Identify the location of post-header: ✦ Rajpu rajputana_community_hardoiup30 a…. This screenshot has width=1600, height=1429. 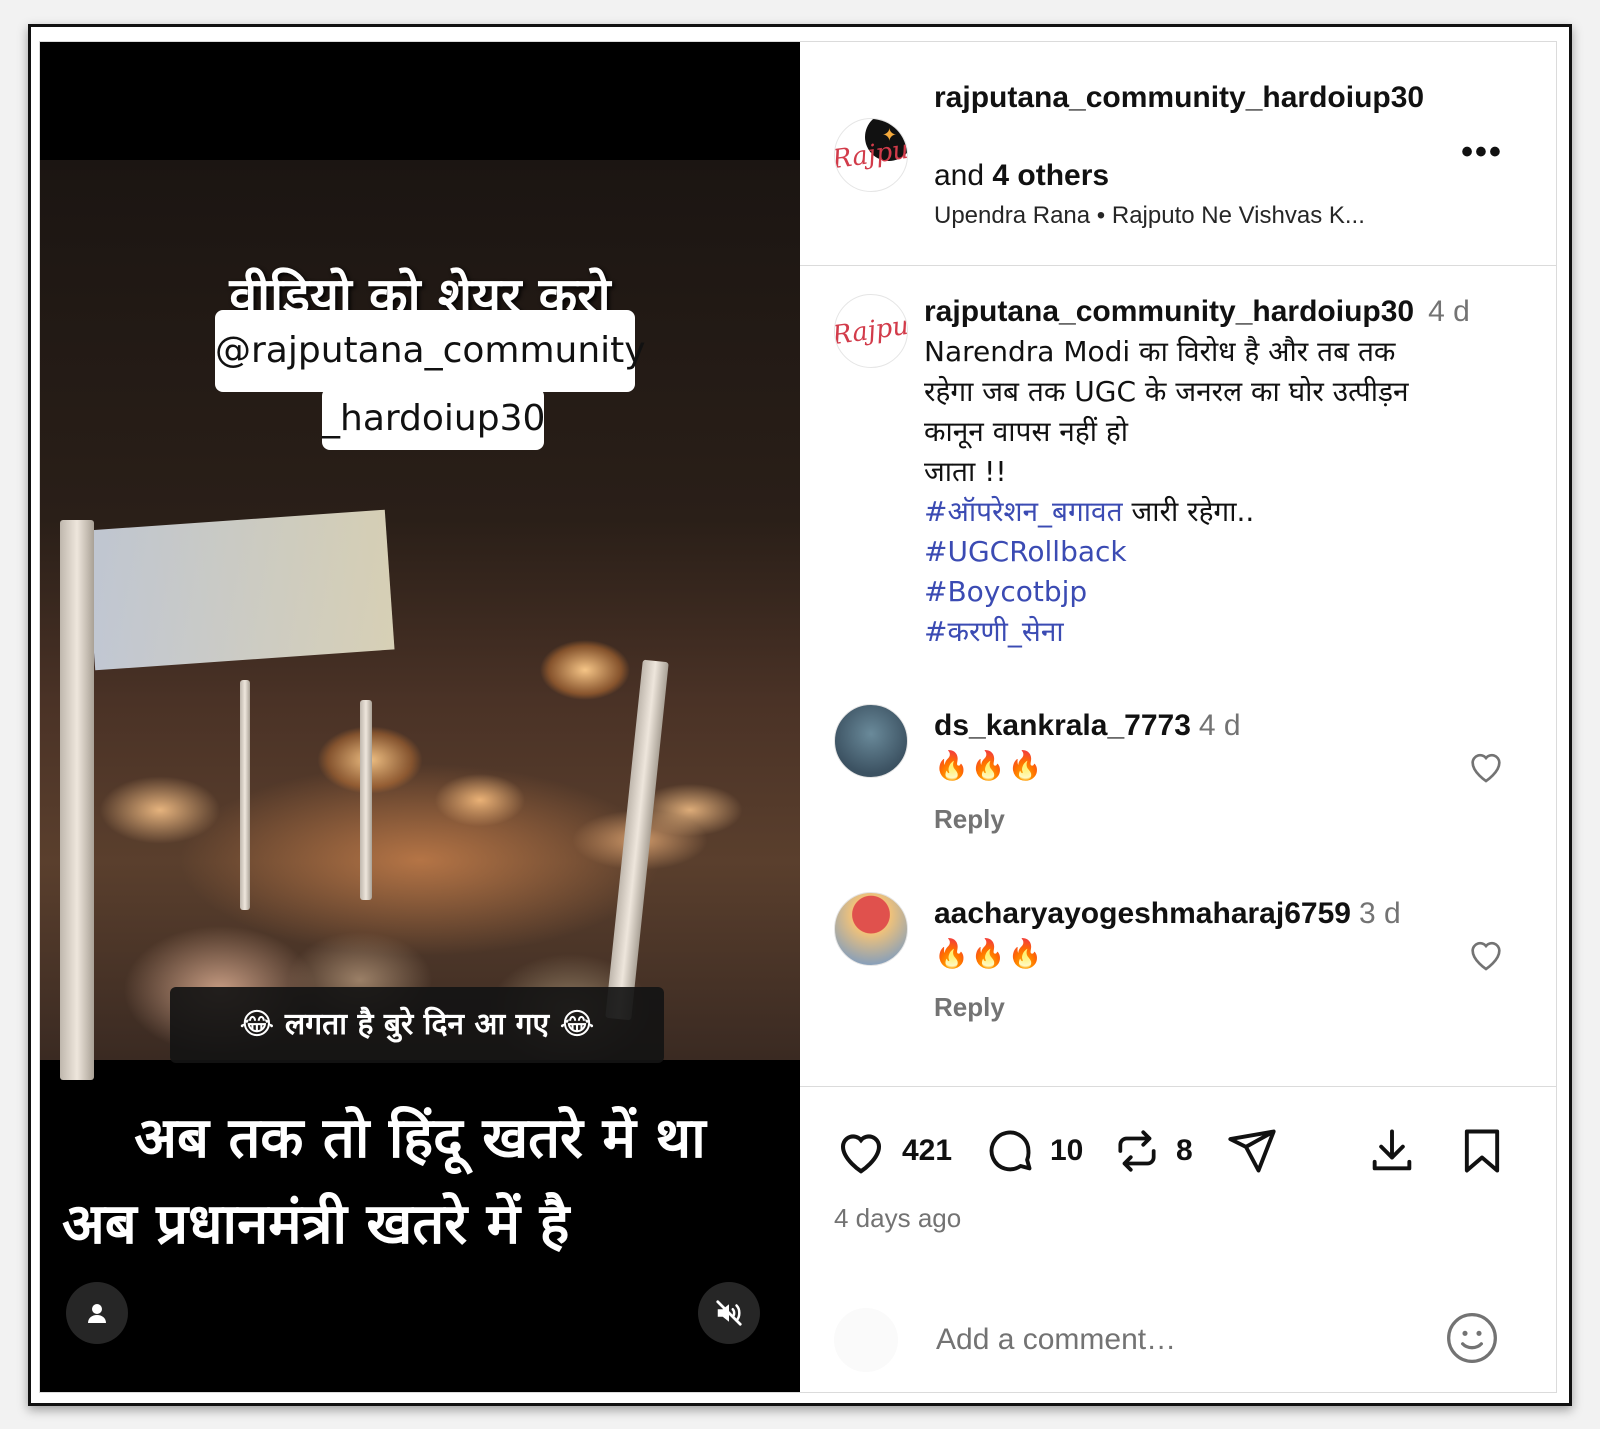
(1178, 154).